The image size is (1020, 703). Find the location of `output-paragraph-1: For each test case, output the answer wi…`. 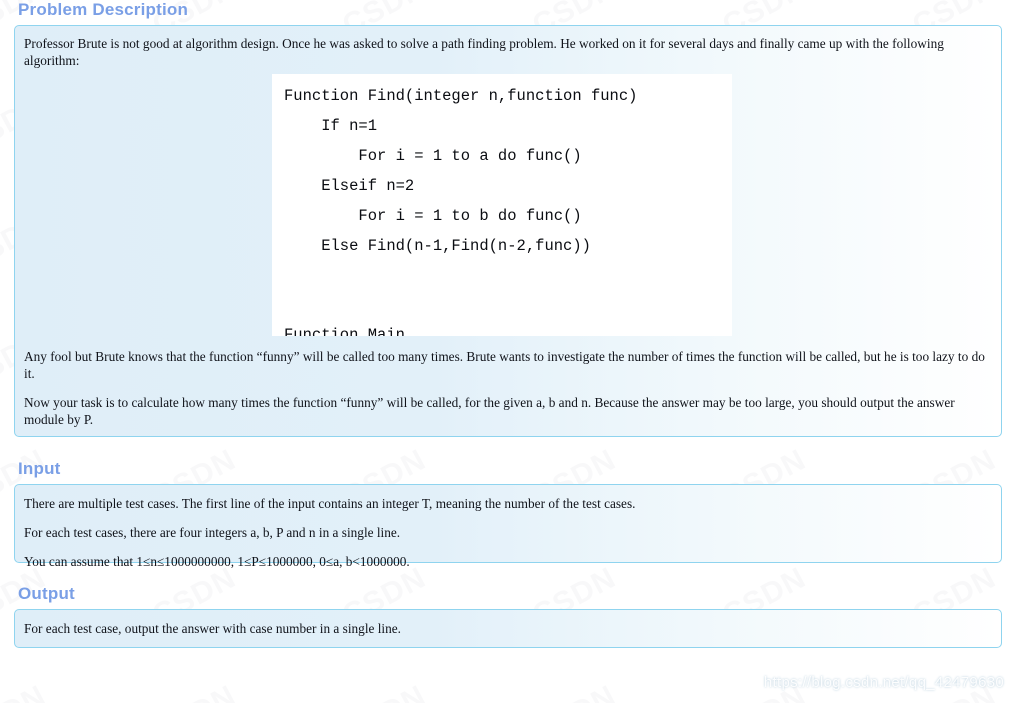

output-paragraph-1: For each test case, output the answer wi… is located at coordinates (213, 628).